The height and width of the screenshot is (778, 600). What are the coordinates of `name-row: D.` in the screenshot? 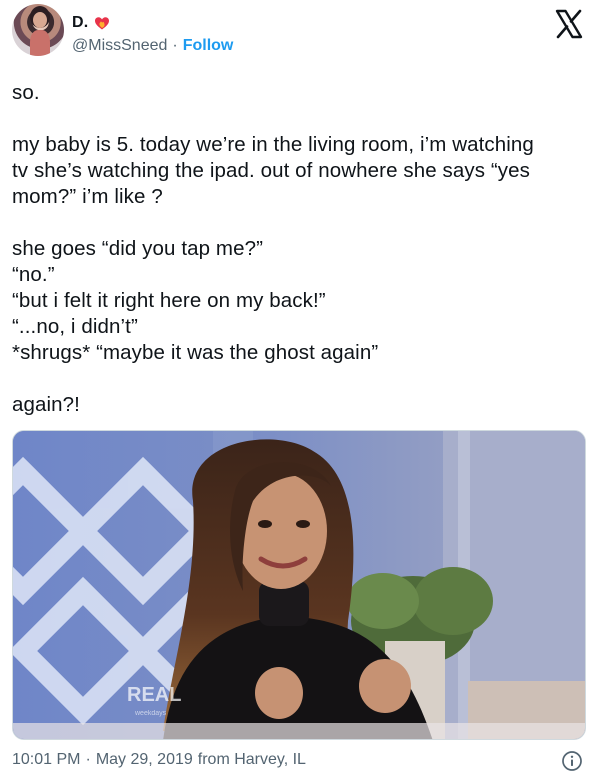 It's located at (91, 23).